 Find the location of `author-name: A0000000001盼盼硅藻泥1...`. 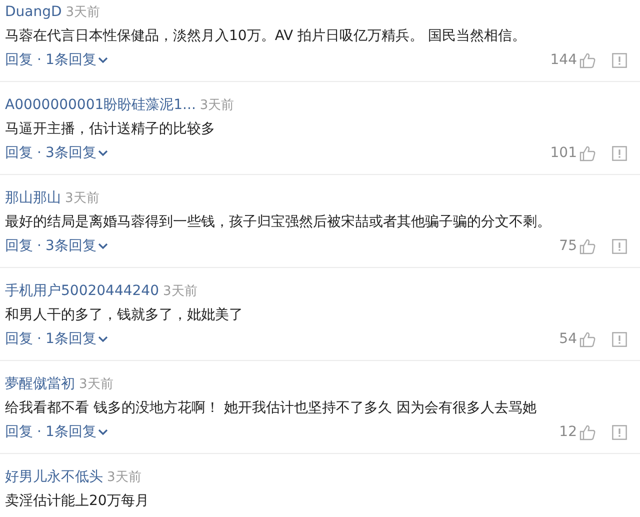

author-name: A0000000001盼盼硅藻泥1... is located at coordinates (100, 105).